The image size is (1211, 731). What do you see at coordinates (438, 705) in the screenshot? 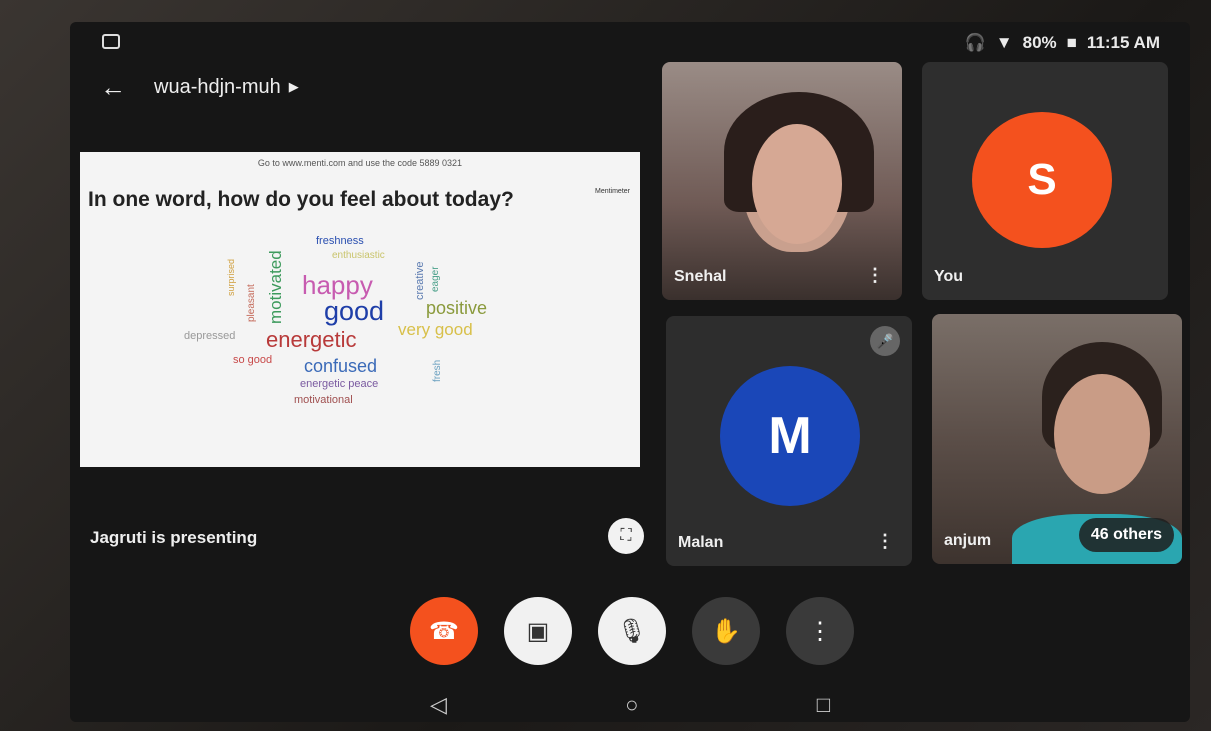
I see `nav-back-icon: ◁` at bounding box center [438, 705].